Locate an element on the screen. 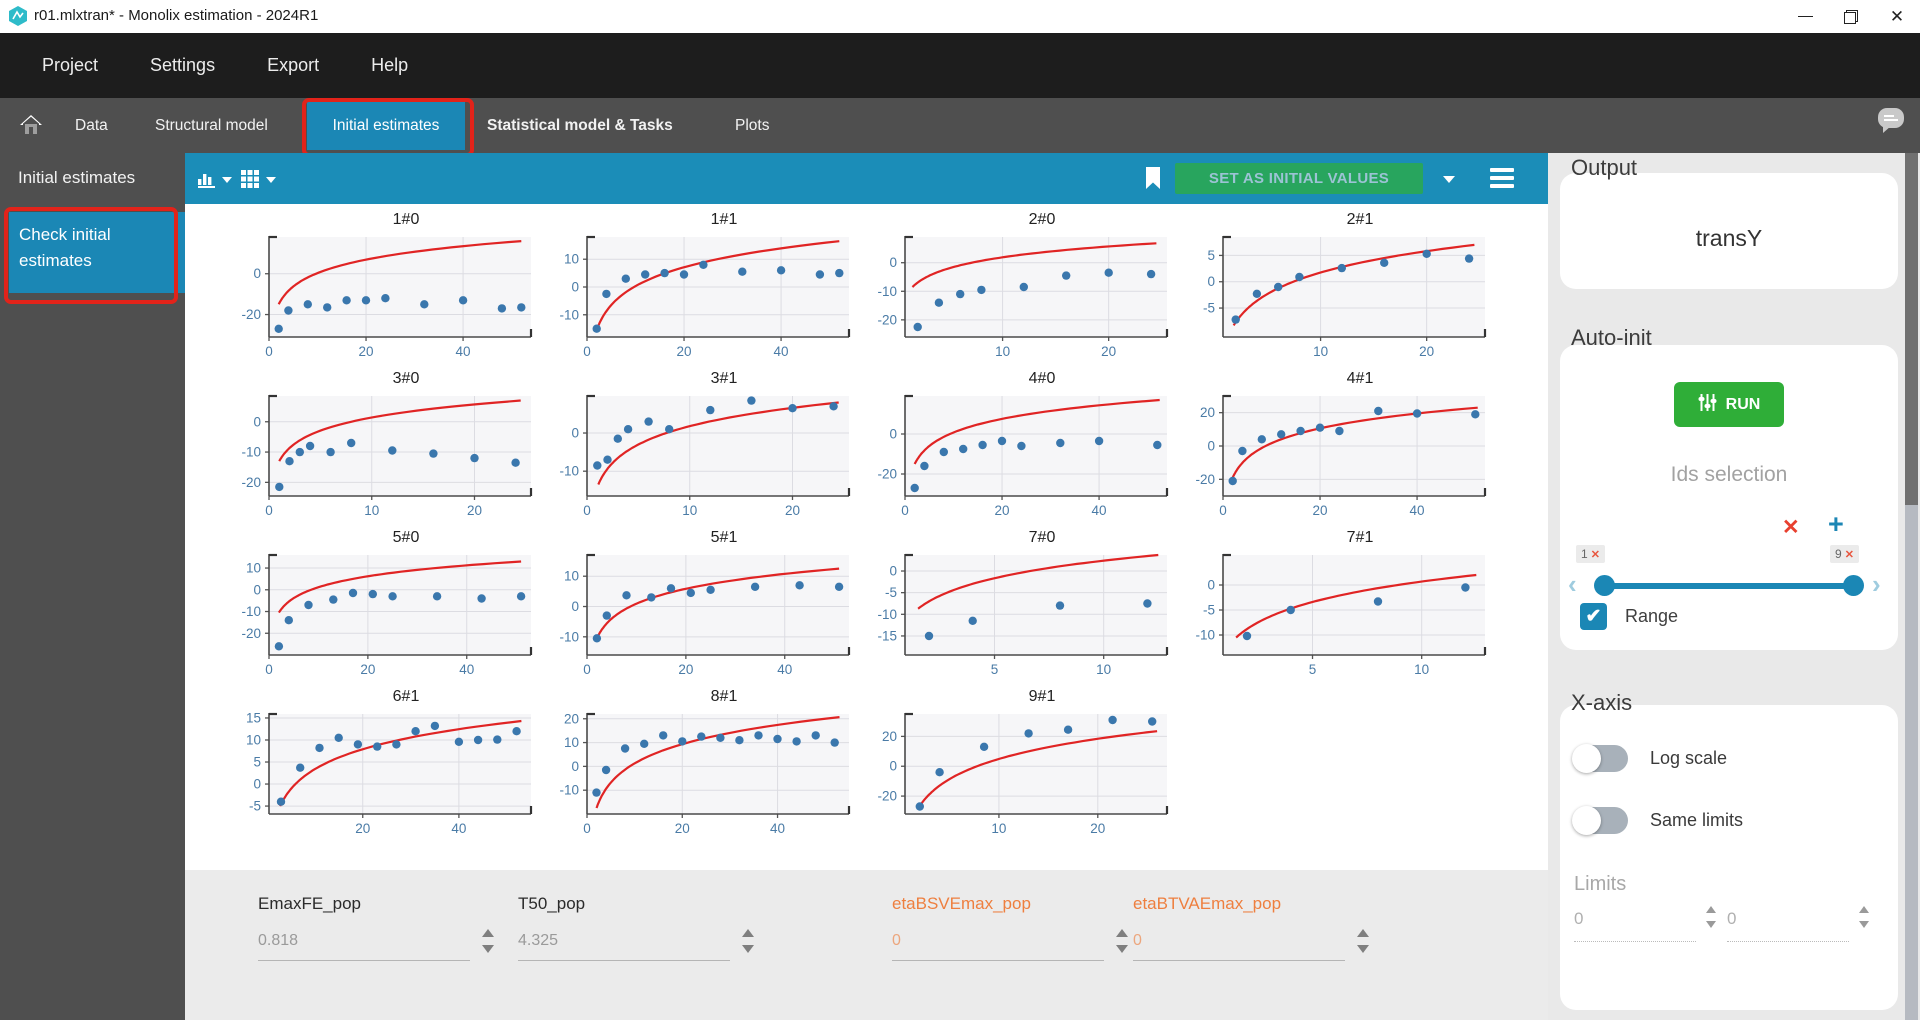 Image resolution: width=1920 pixels, height=1020 pixels. slider-right-chevron-icon: › is located at coordinates (1876, 584).